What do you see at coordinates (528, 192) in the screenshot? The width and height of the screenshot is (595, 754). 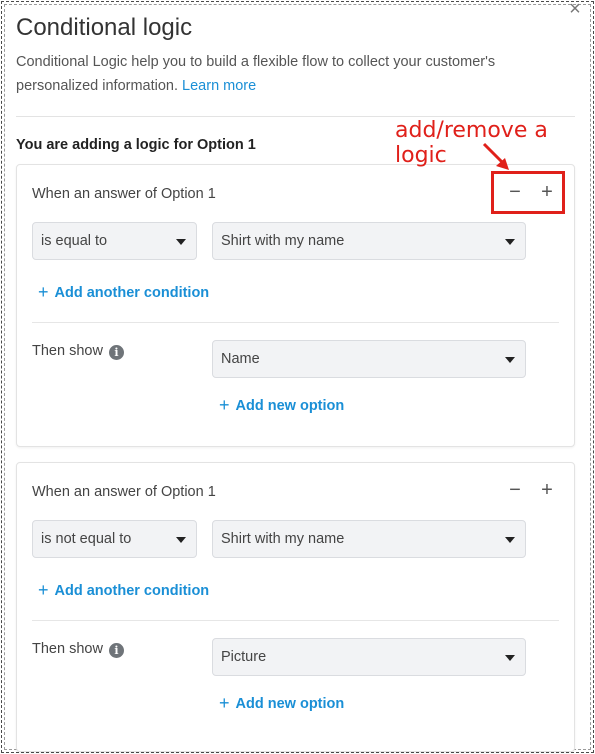 I see `annotation-highlight-box` at bounding box center [528, 192].